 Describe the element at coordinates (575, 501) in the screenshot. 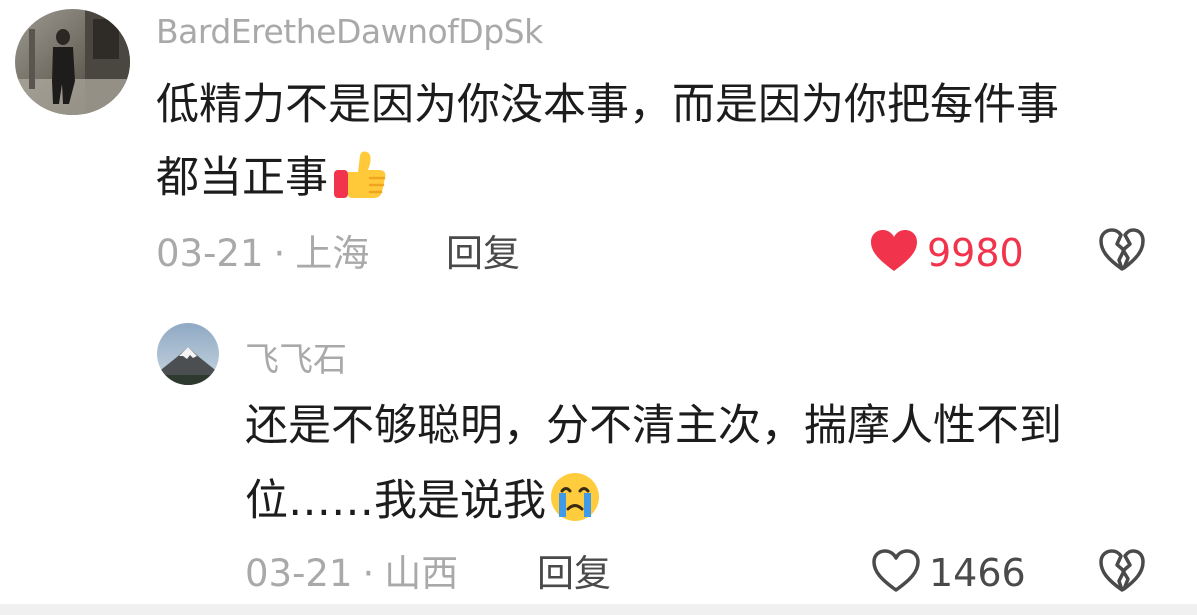

I see `crying-face-icon` at that location.